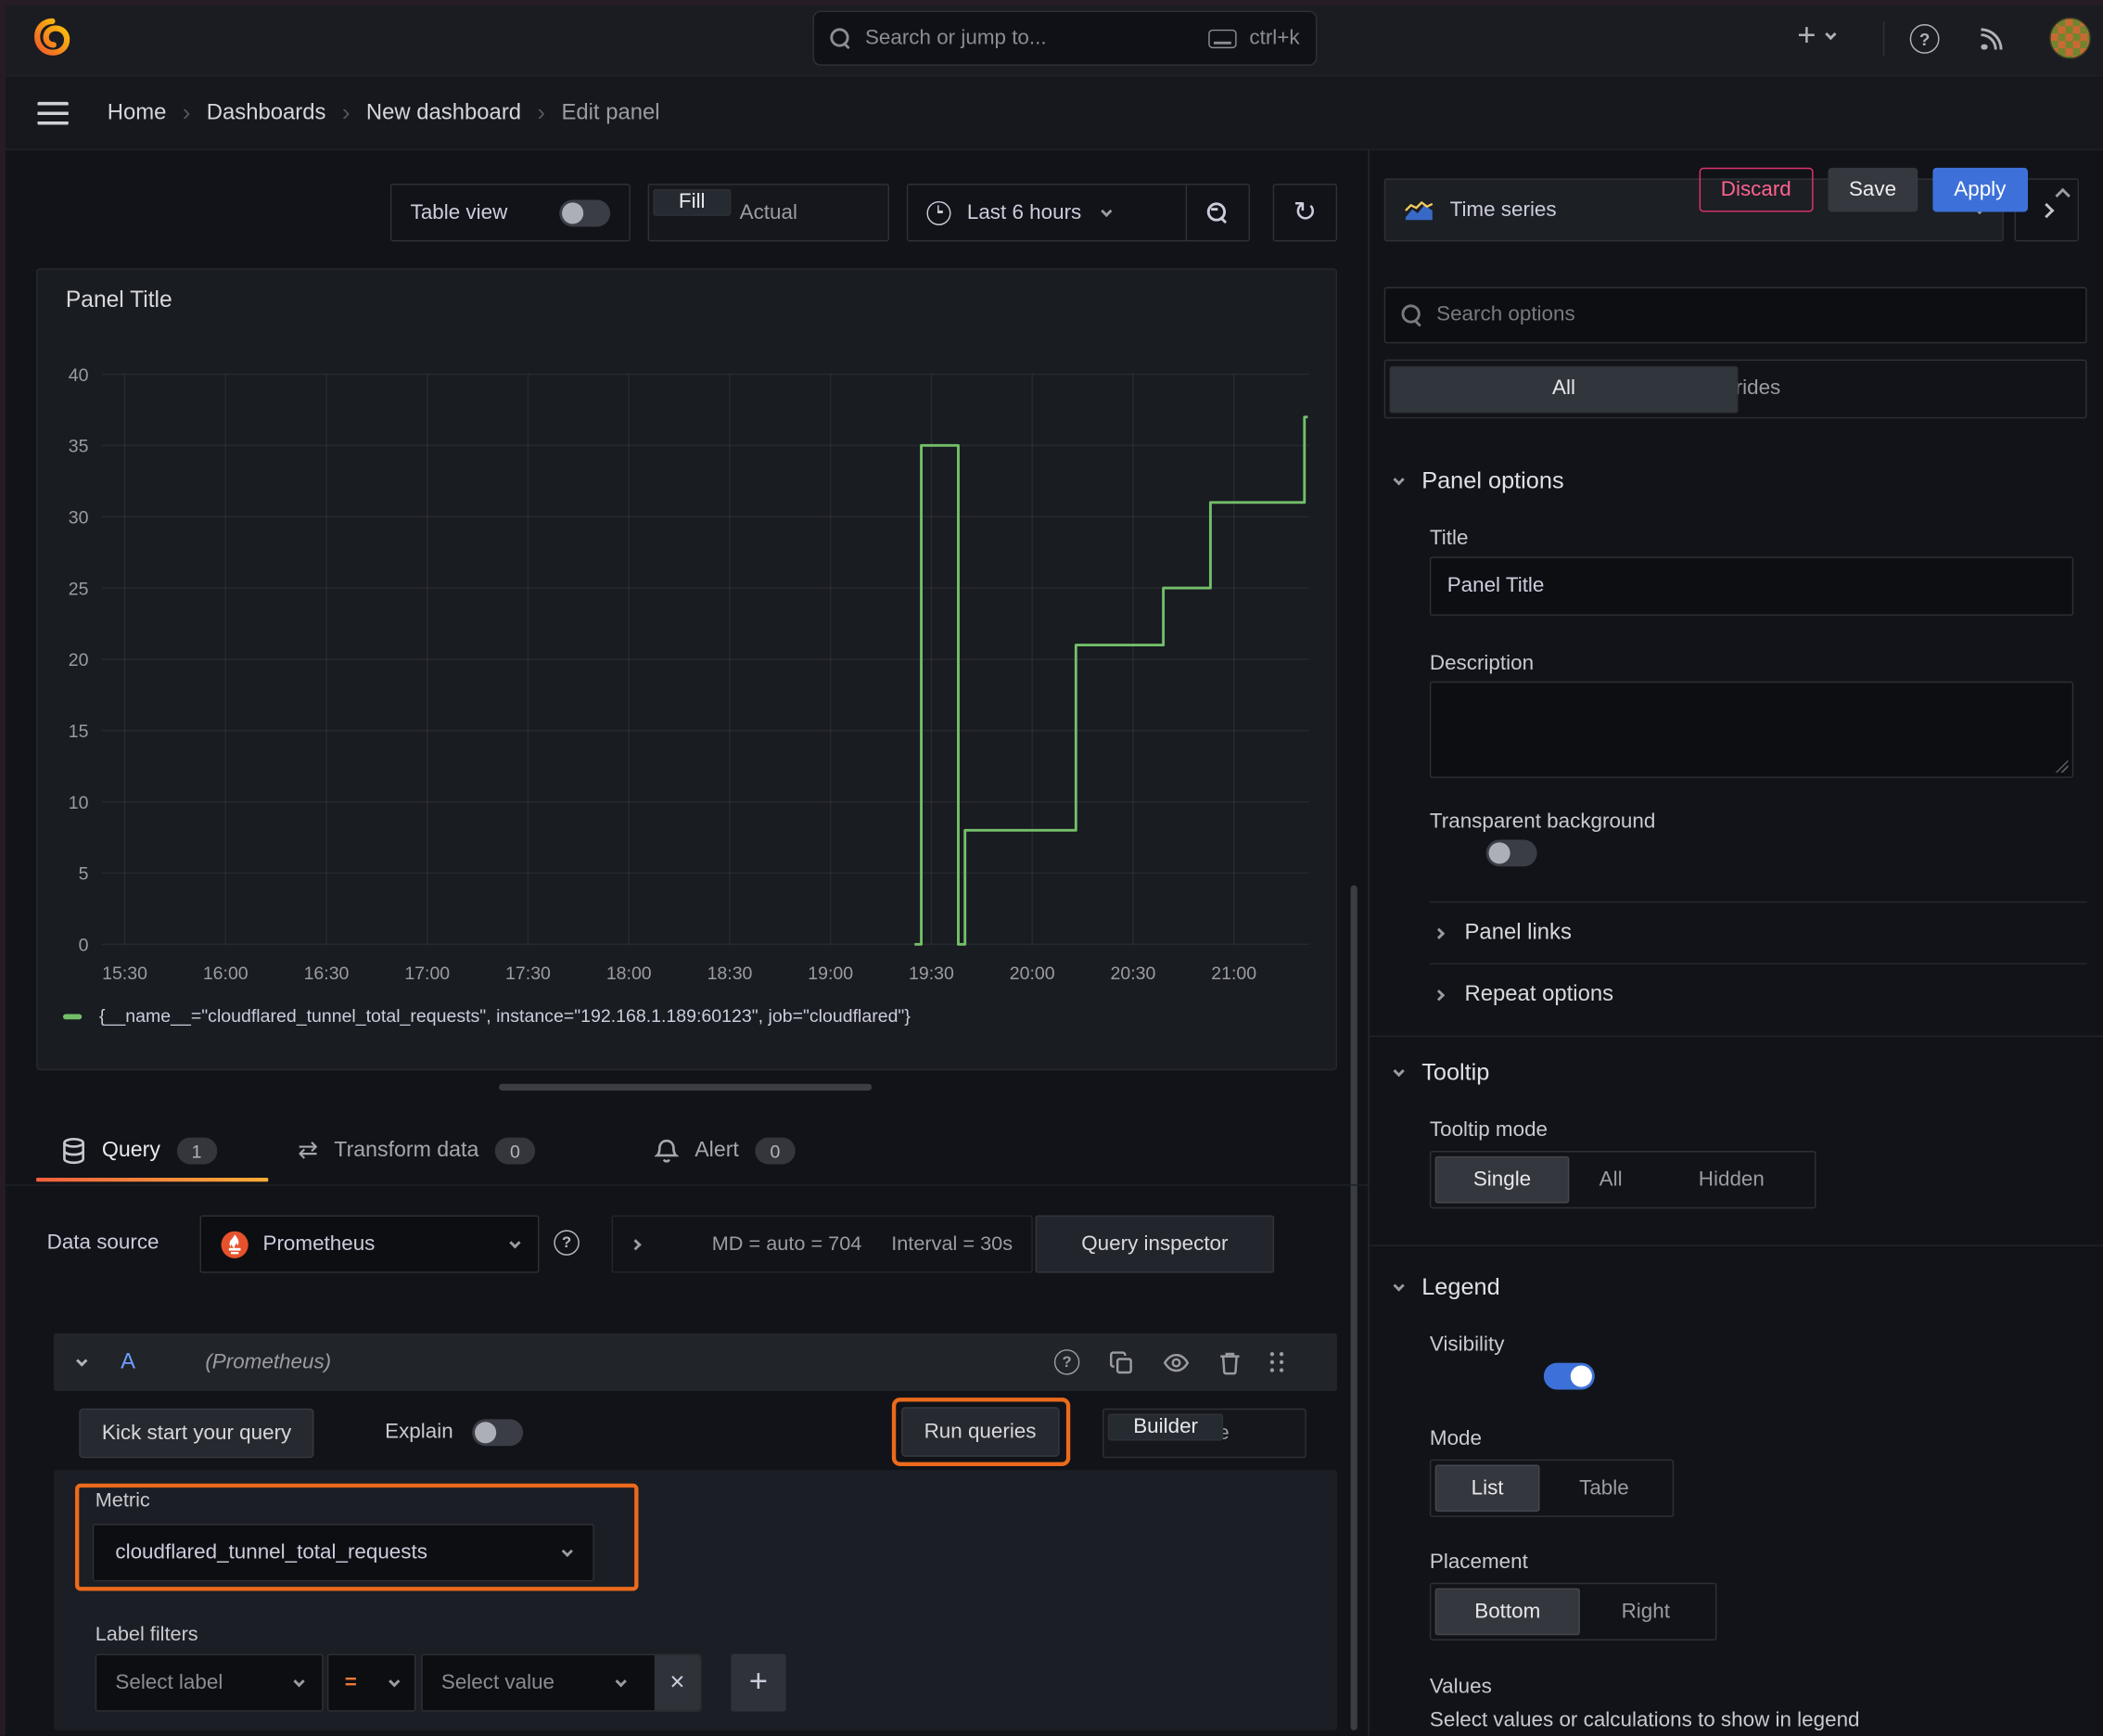 The image size is (2103, 1736). Describe the element at coordinates (980, 1432) in the screenshot. I see `run-queries-button: Run queries` at that location.